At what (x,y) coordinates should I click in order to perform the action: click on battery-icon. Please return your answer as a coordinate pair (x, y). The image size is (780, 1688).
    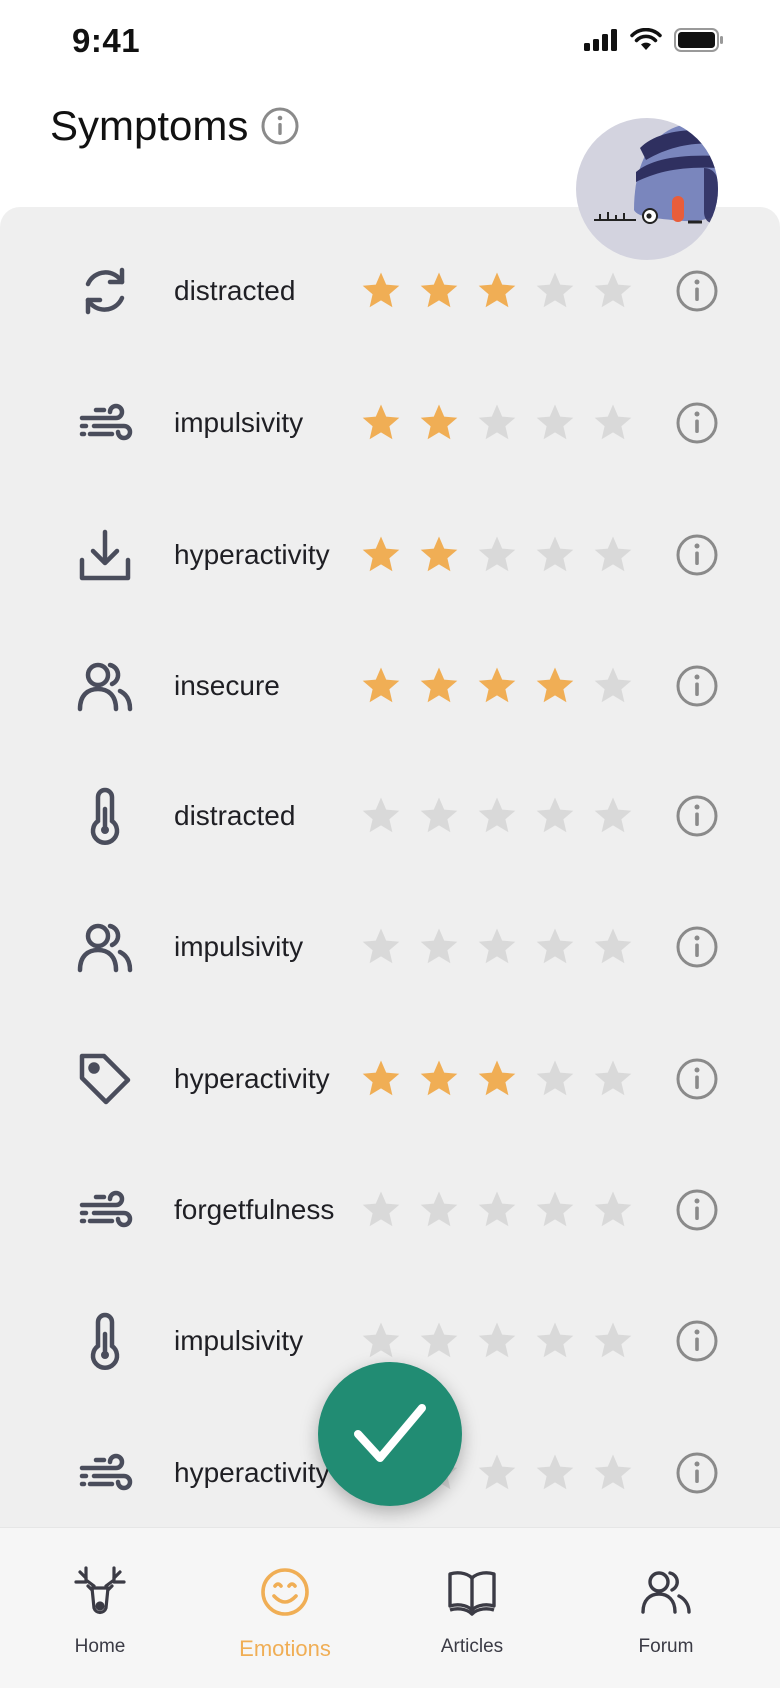
    Looking at the image, I should click on (698, 40).